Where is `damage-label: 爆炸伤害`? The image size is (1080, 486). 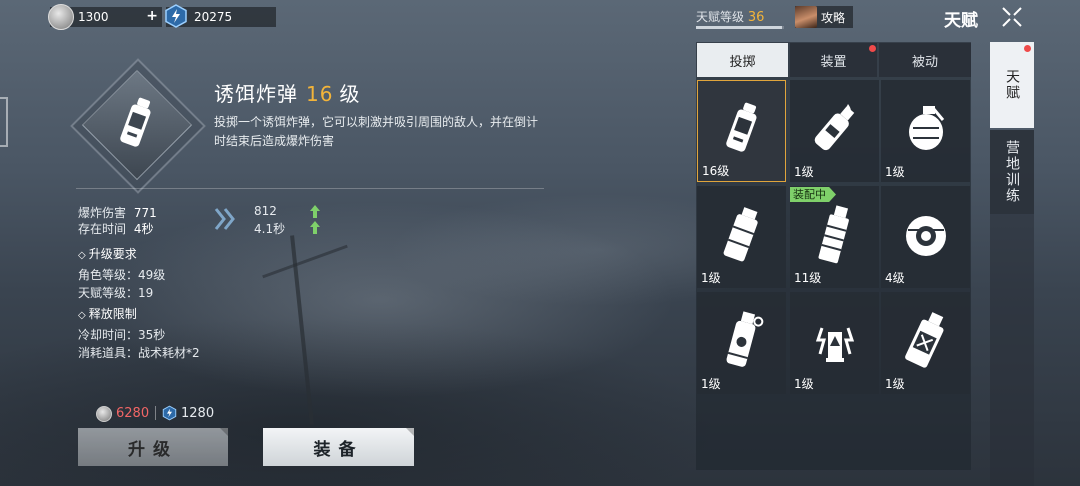 damage-label: 爆炸伤害 is located at coordinates (102, 213).